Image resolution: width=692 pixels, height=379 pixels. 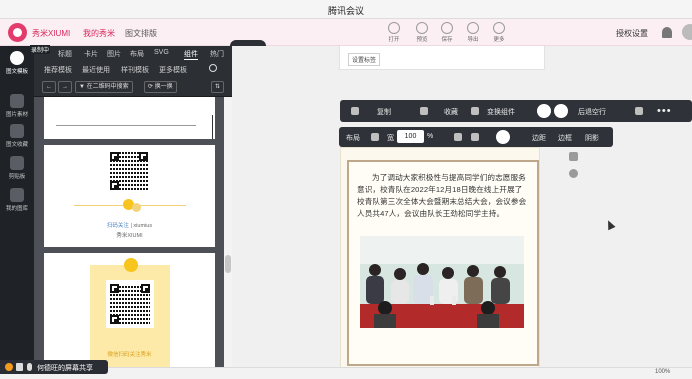 What do you see at coordinates (473, 28) in the screenshot?
I see `export-icon` at bounding box center [473, 28].